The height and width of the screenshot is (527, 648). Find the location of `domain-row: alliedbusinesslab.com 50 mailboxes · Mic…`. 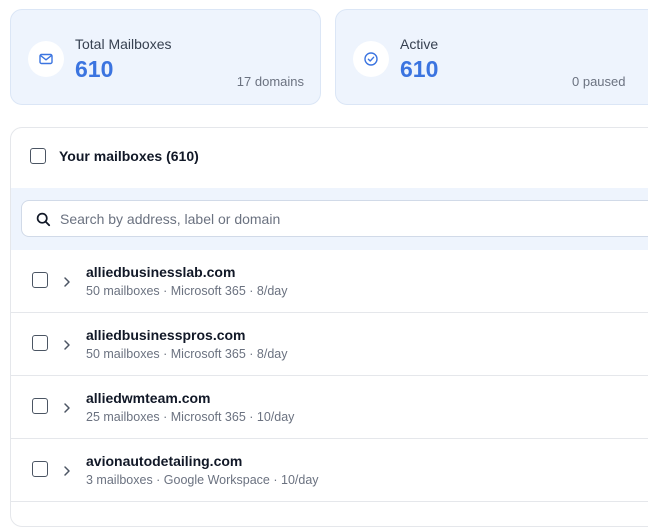

domain-row: alliedbusinesslab.com 50 mailboxes · Mic… is located at coordinates (329, 281).